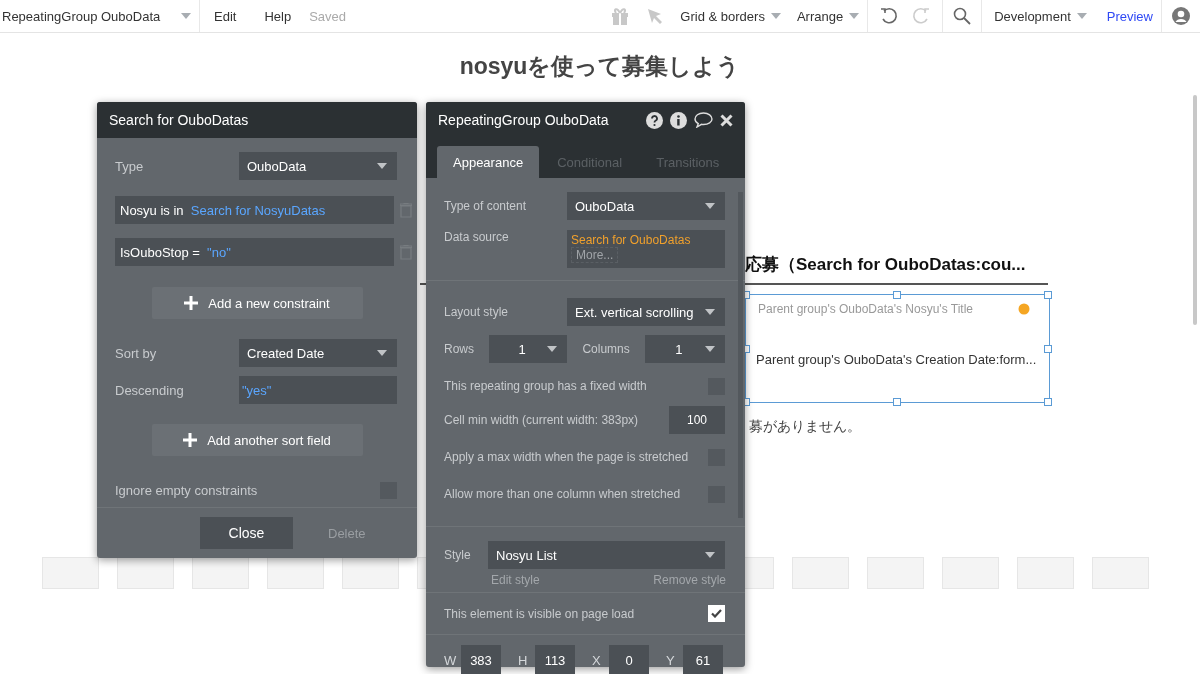 Image resolution: width=1200 pixels, height=674 pixels. I want to click on columns-dropdown: 1, so click(685, 349).